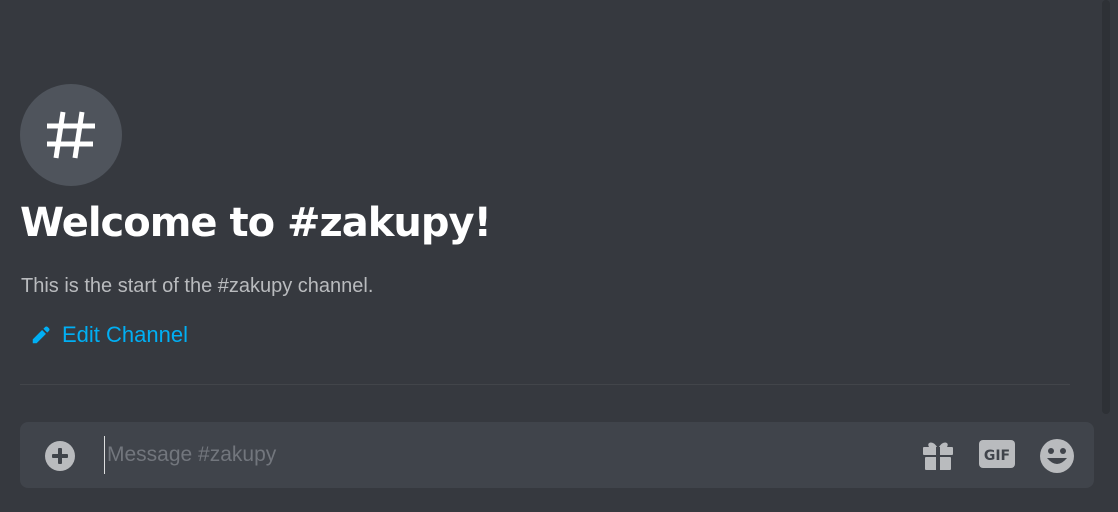 Image resolution: width=1118 pixels, height=512 pixels. What do you see at coordinates (256, 223) in the screenshot?
I see `welcome-title: Welcome to #zakupy!` at bounding box center [256, 223].